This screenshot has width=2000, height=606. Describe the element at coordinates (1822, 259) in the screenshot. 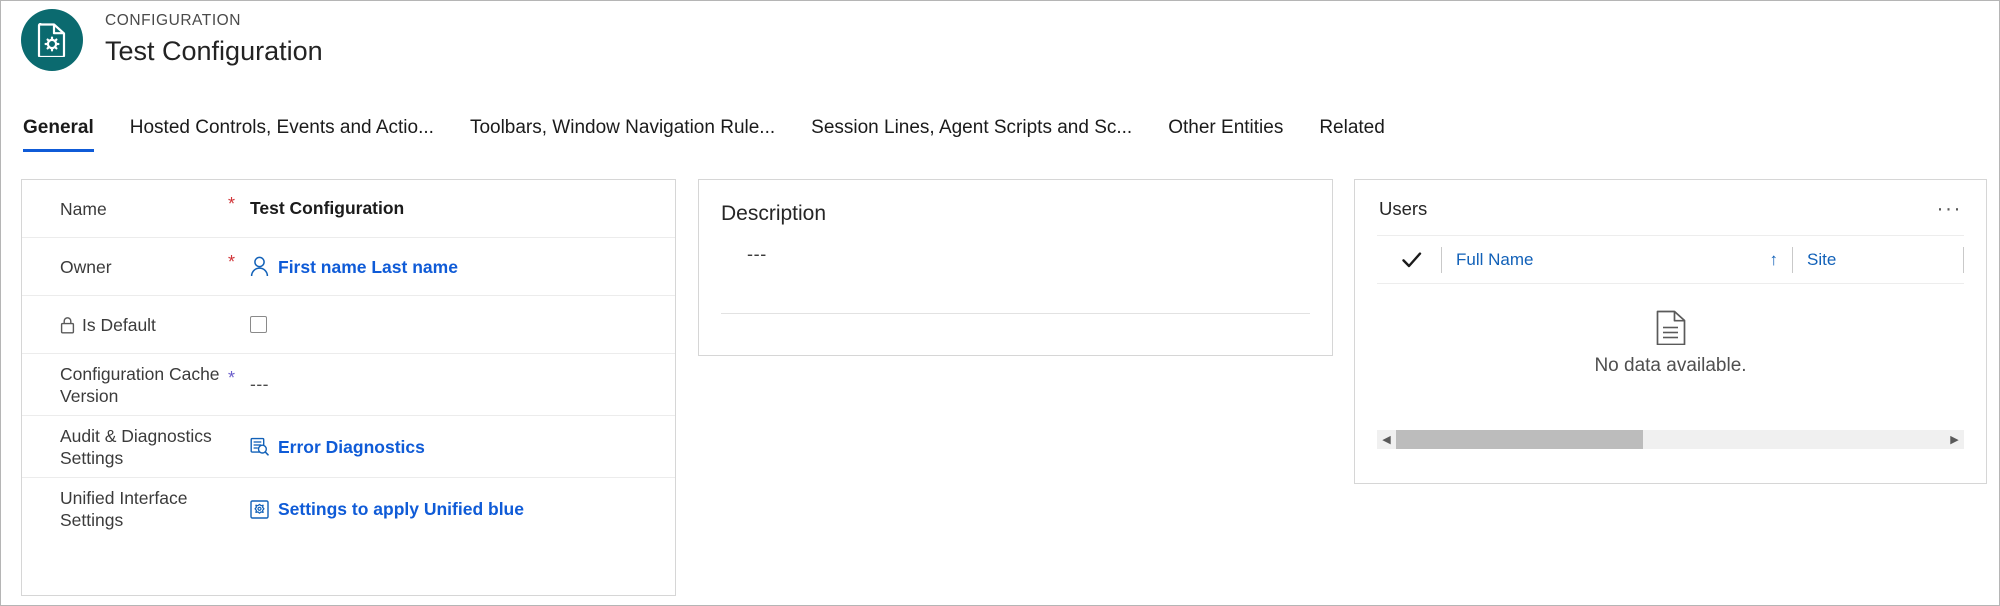

I see `column-header-site-label: Site` at that location.